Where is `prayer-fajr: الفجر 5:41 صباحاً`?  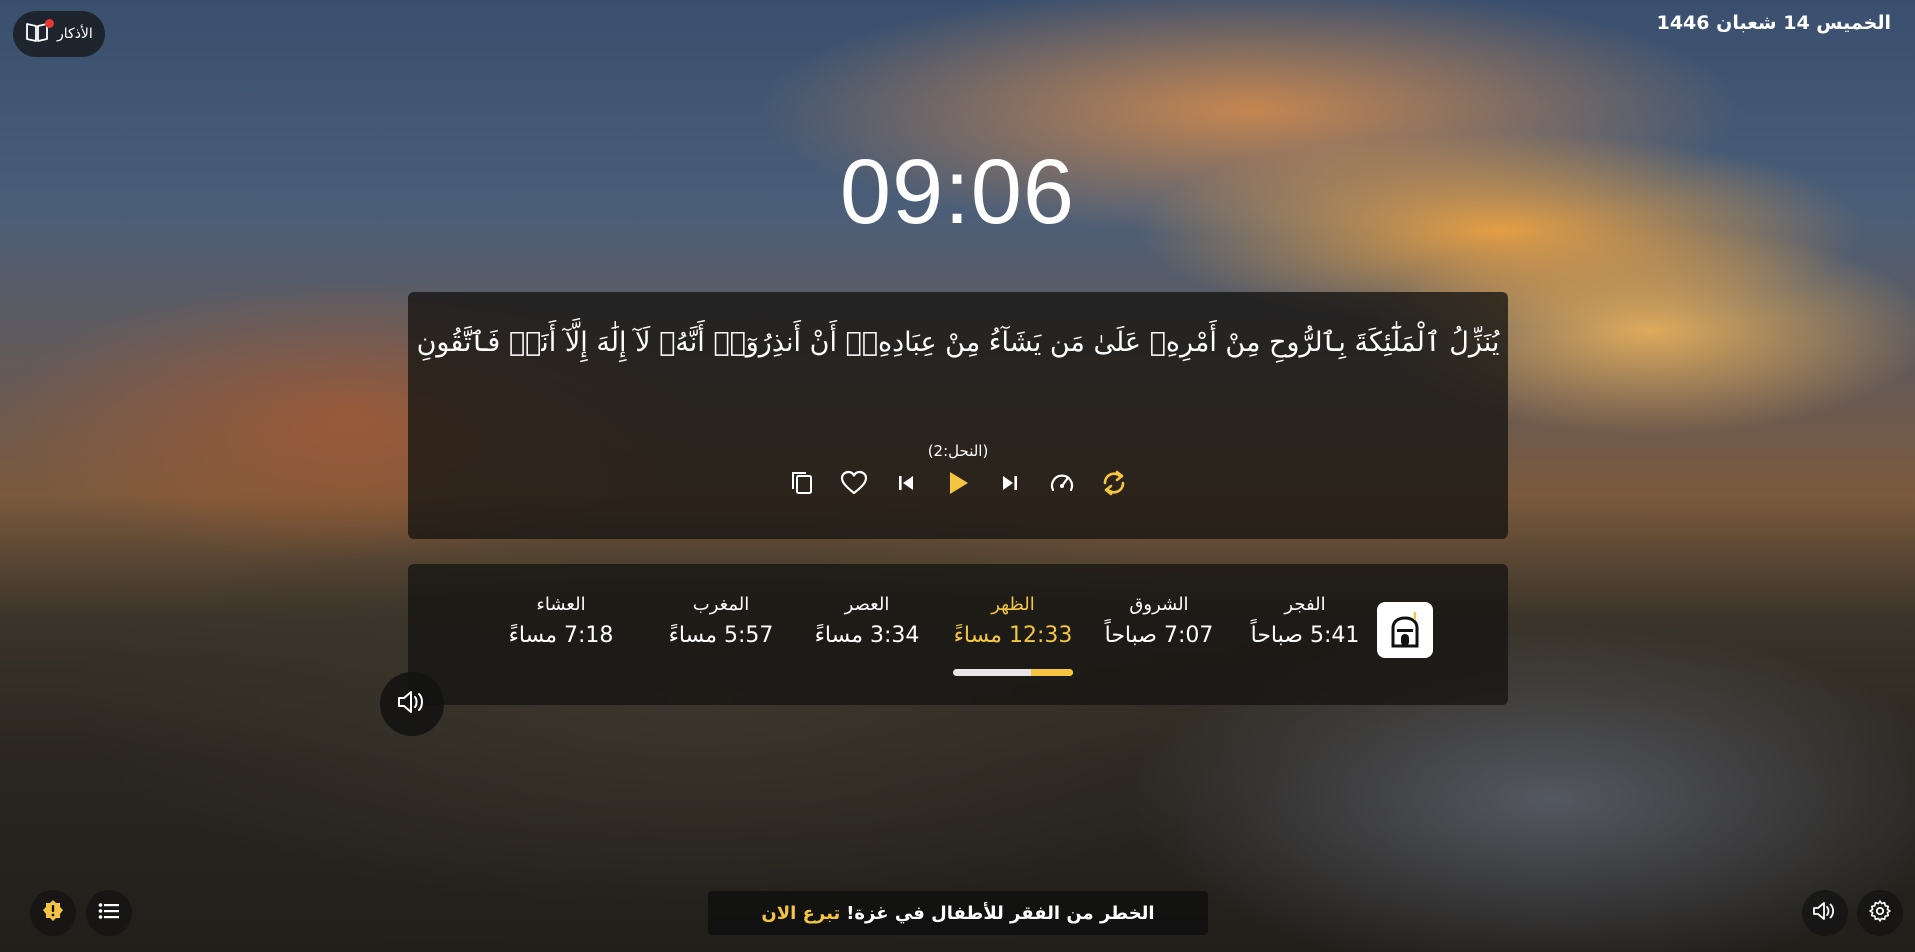 prayer-fajr: الفجر 5:41 صباحاً is located at coordinates (1305, 621).